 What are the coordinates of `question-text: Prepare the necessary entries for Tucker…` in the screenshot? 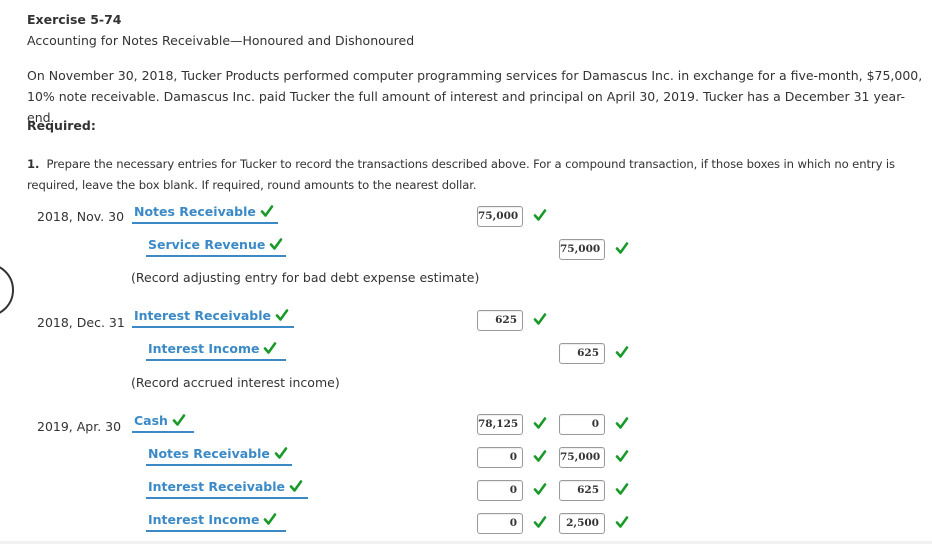 It's located at (461, 174).